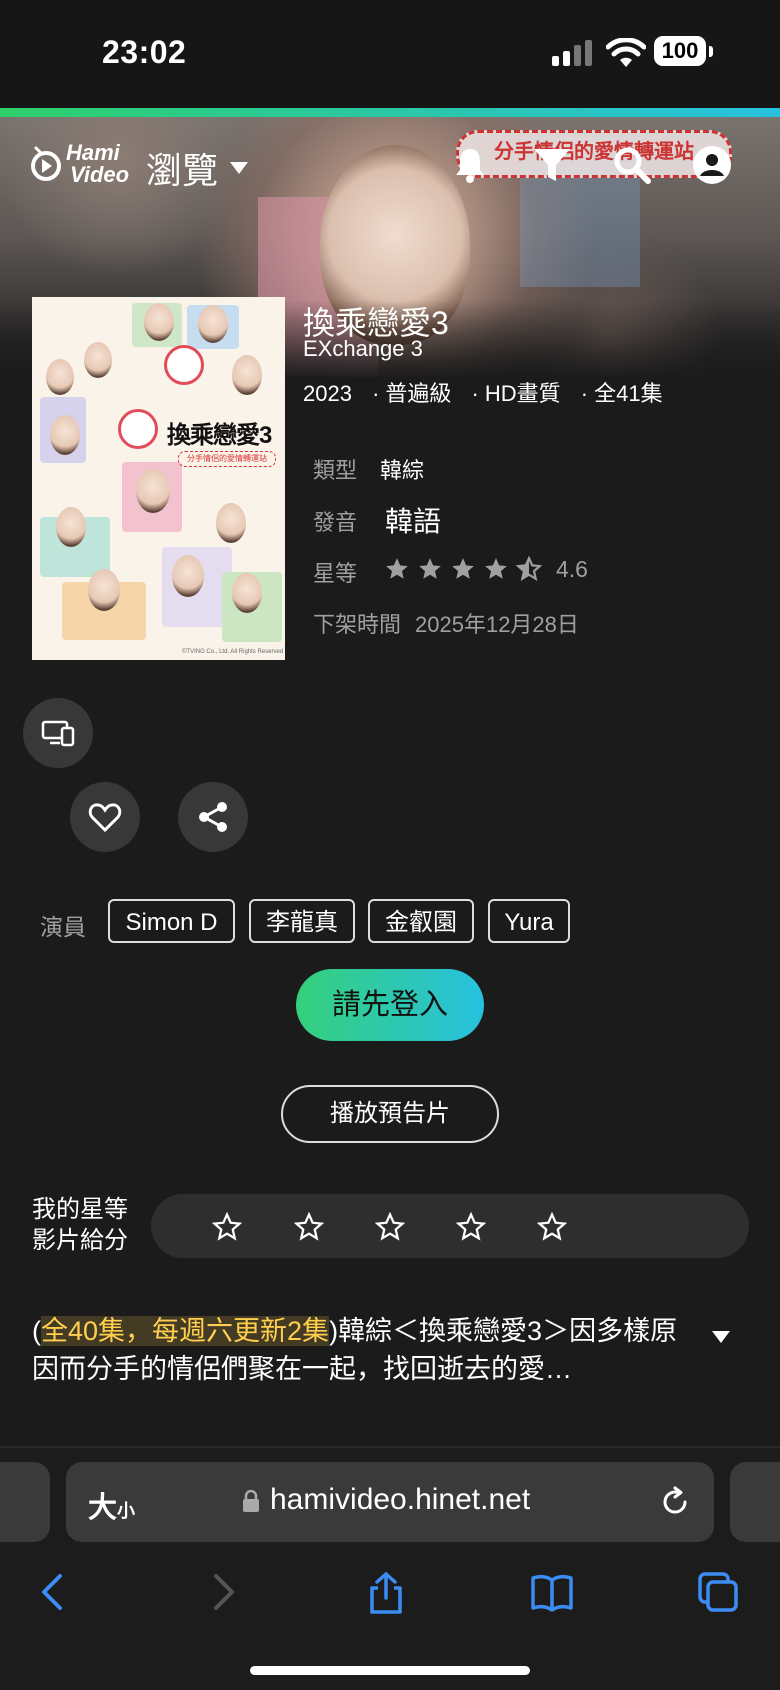  Describe the element at coordinates (552, 1592) in the screenshot. I see `bookmarks-icon` at that location.